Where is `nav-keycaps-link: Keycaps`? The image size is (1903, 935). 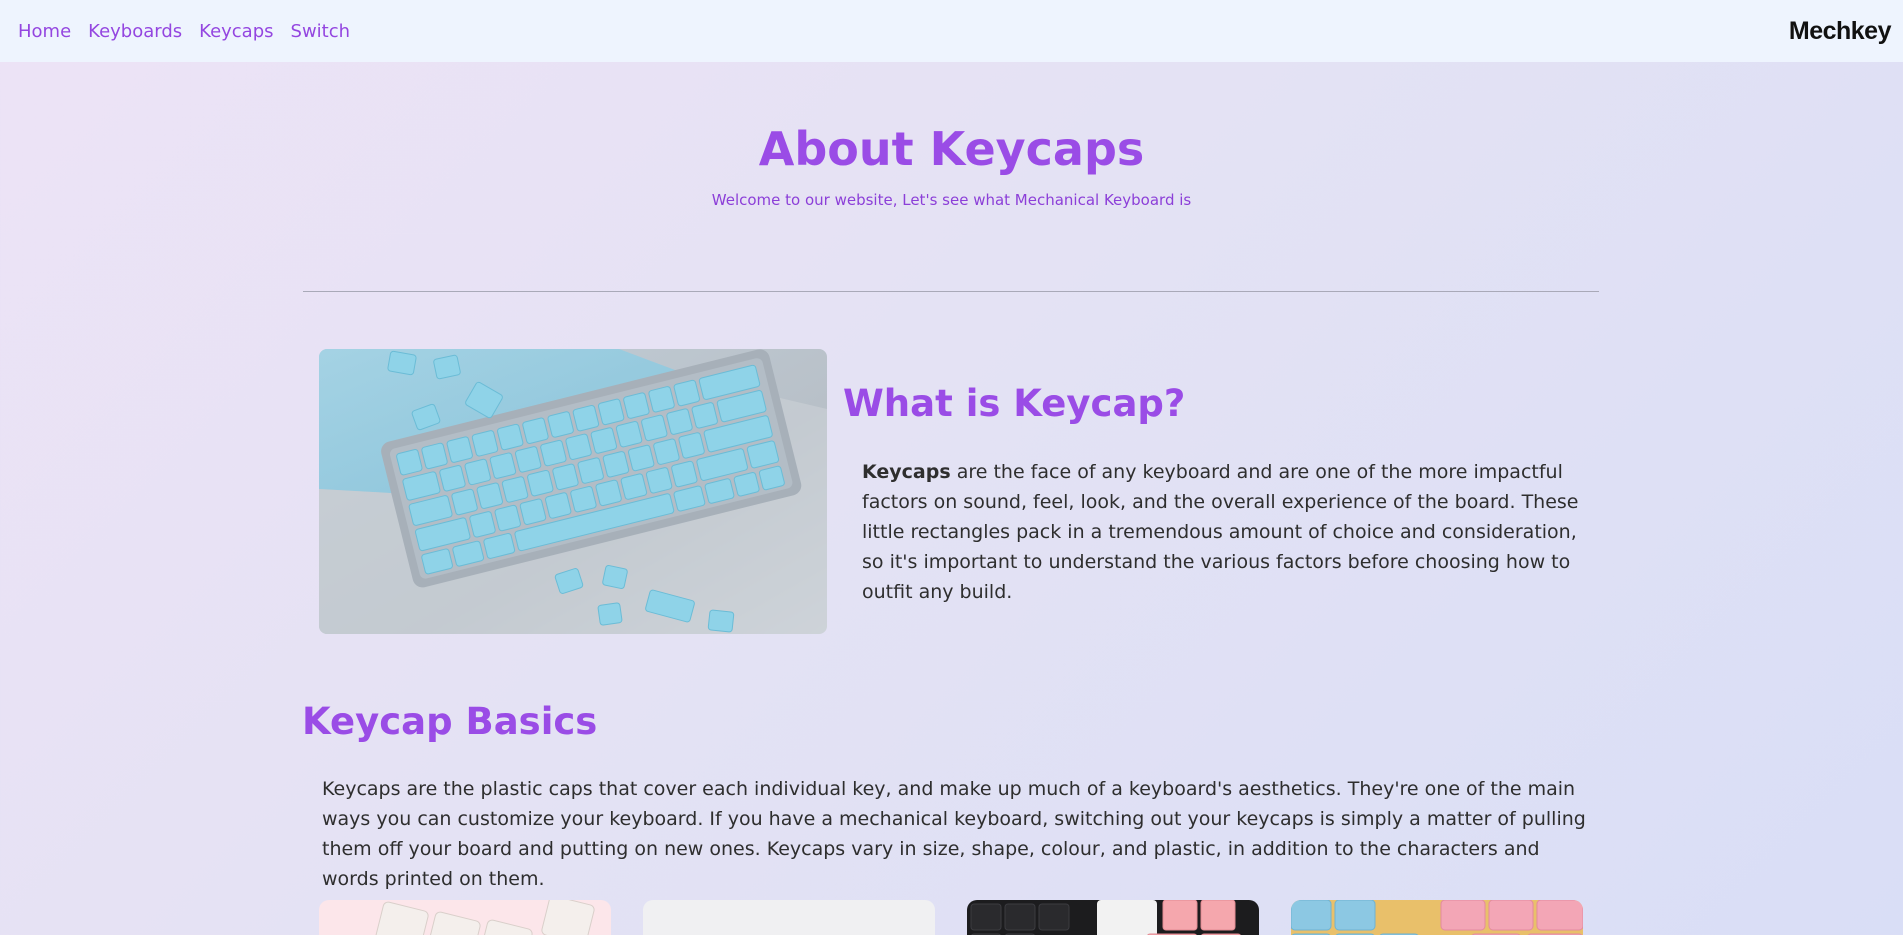 nav-keycaps-link: Keycaps is located at coordinates (236, 31).